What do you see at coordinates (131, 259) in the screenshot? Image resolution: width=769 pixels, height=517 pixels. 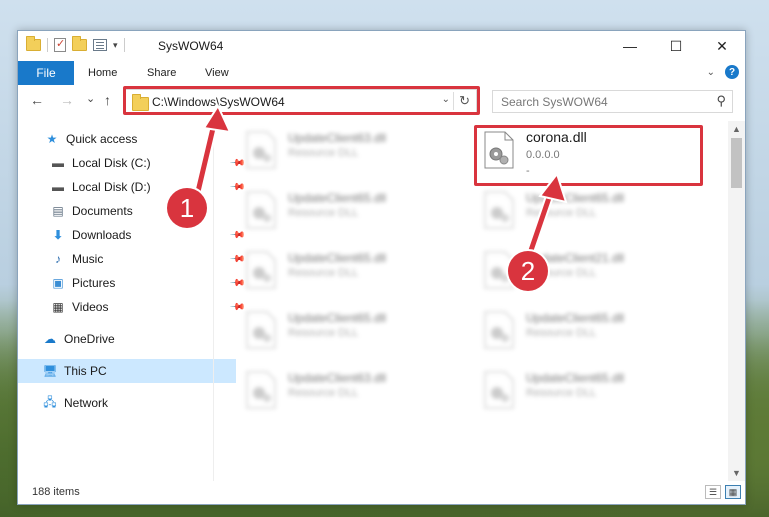 I see `sidebar-item-music: ♪ Music 📌` at bounding box center [131, 259].